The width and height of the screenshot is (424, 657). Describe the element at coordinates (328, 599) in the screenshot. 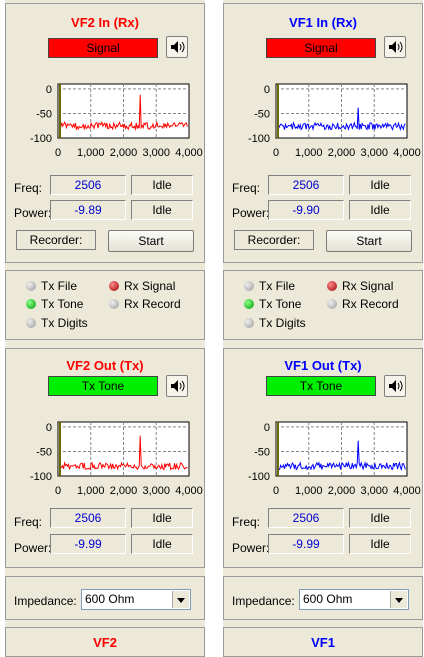

I see `vf1-impedance-value: 600 Ohm` at that location.